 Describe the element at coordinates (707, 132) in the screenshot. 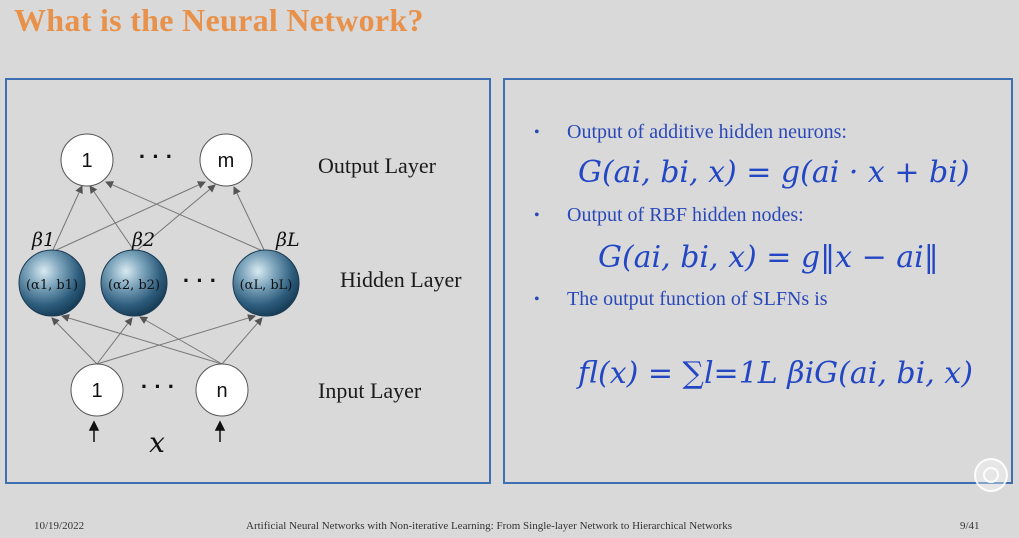

I see `bullet-additive-text: Output of additive hidden neurons:` at that location.